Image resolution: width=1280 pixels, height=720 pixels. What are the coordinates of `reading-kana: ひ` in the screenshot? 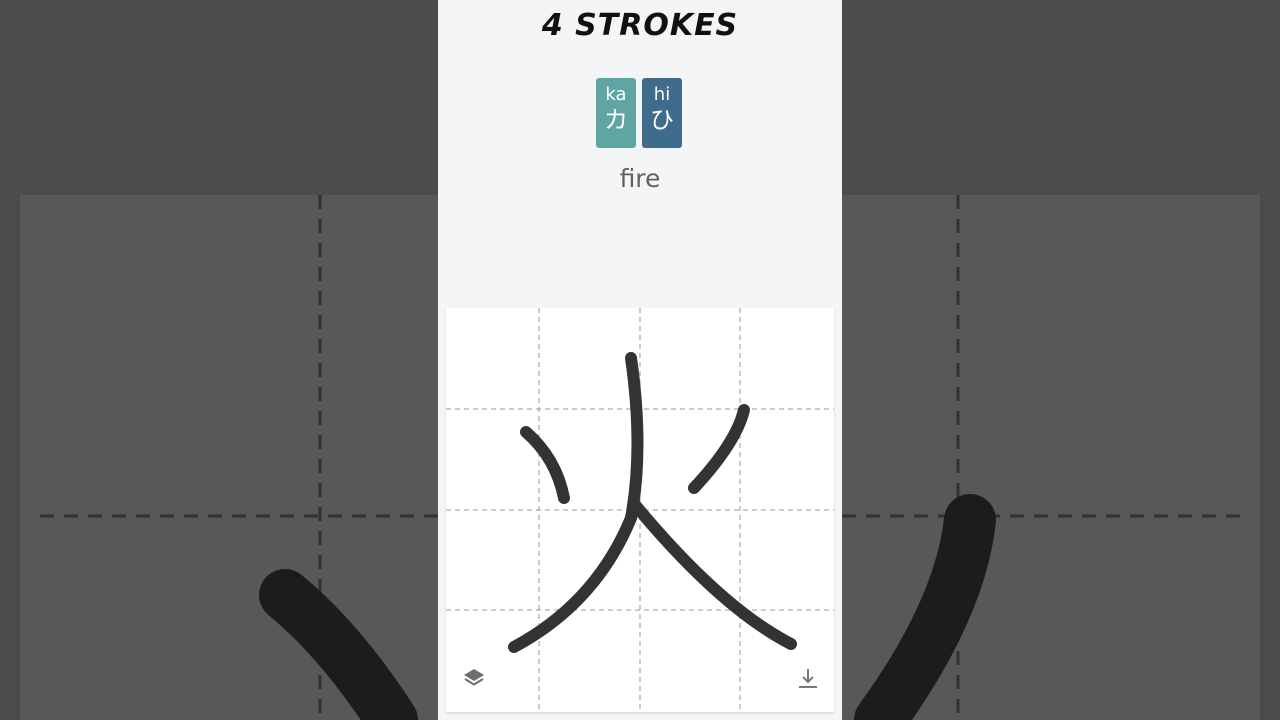 It's located at (662, 120).